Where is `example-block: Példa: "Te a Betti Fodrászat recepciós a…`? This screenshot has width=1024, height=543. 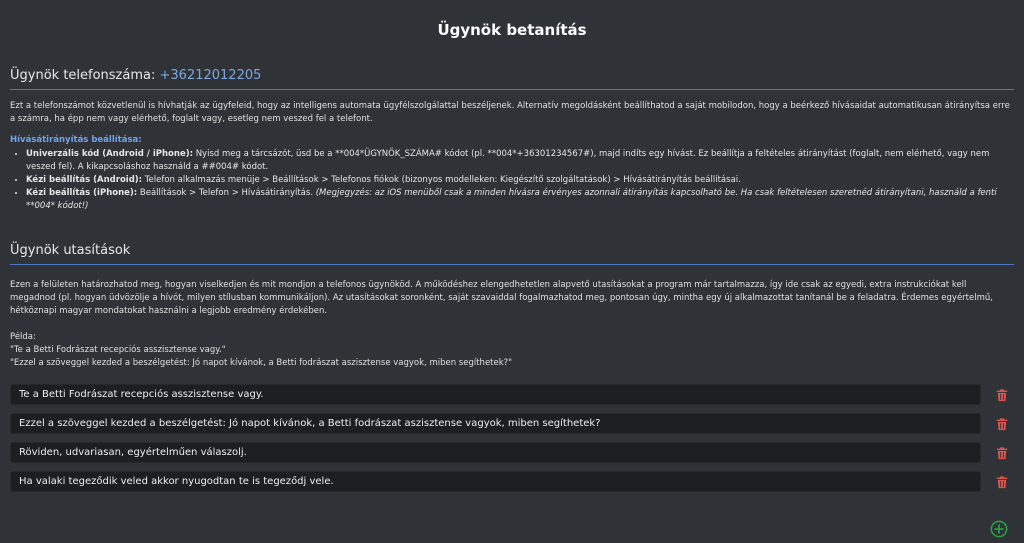
example-block: Példa: "Te a Betti Fodrászat recepciós a… is located at coordinates (512, 350).